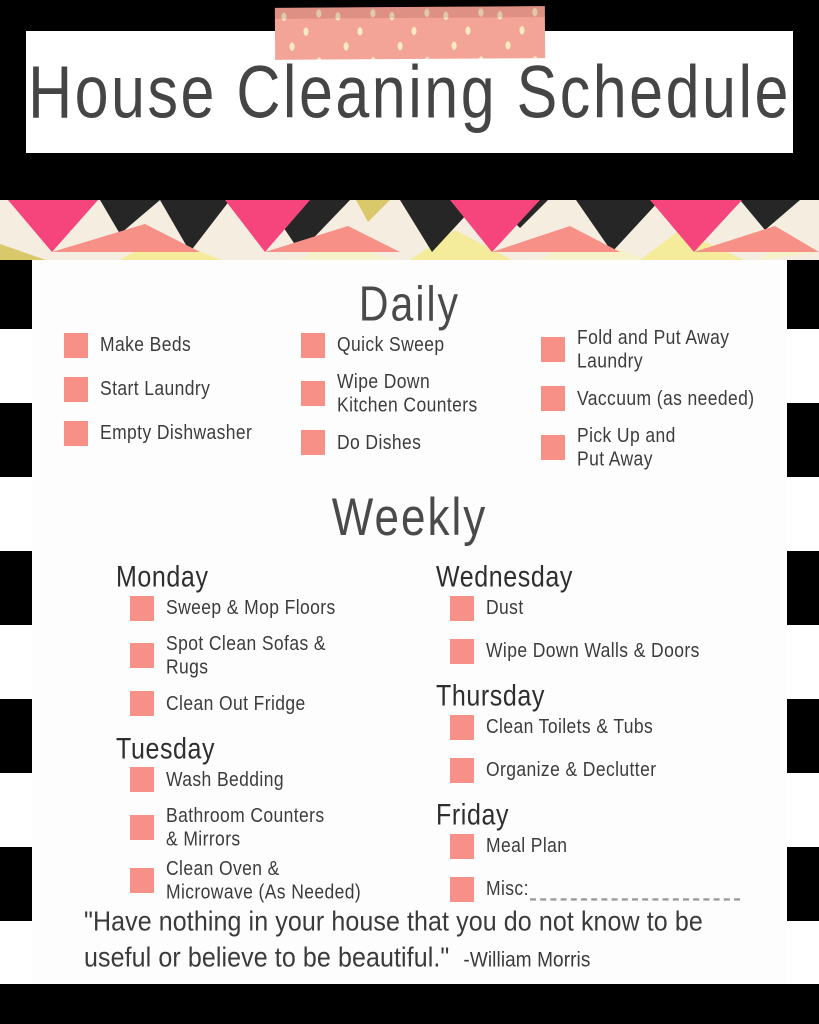 The width and height of the screenshot is (819, 1024). I want to click on task-row: Wipe Down Walls & Doors, so click(611, 651).